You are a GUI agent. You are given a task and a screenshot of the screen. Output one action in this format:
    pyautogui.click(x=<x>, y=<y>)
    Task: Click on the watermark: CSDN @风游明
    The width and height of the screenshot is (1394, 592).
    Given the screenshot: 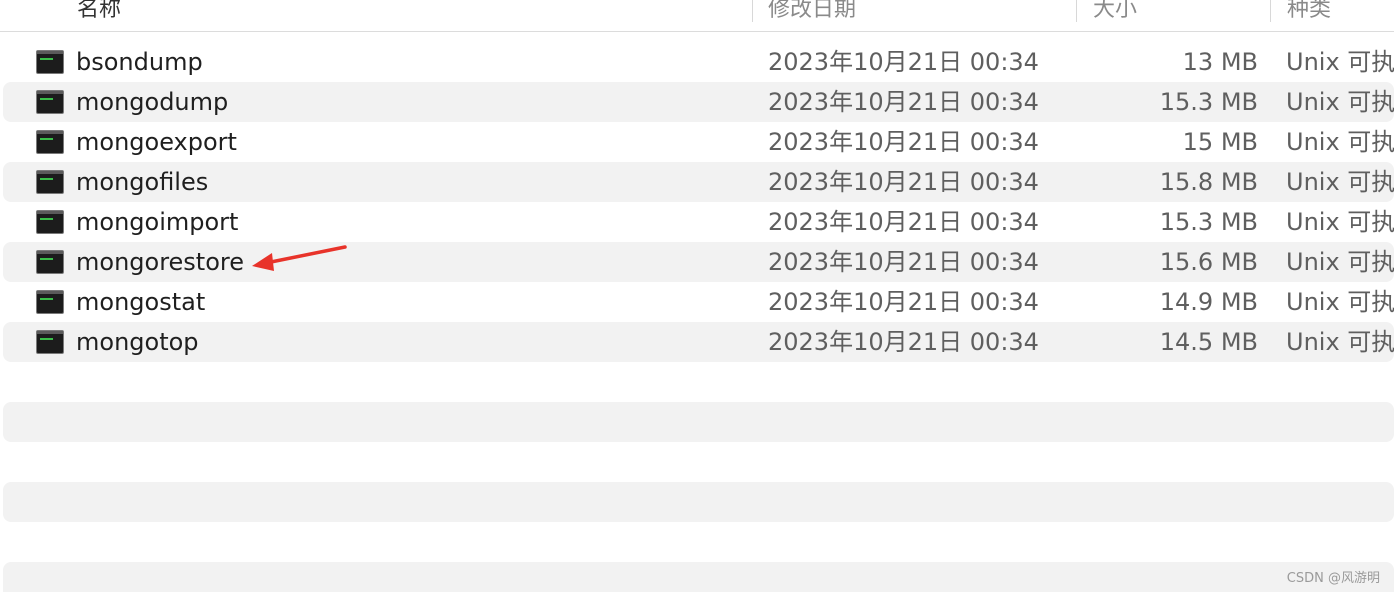 What is the action you would take?
    pyautogui.click(x=1333, y=578)
    